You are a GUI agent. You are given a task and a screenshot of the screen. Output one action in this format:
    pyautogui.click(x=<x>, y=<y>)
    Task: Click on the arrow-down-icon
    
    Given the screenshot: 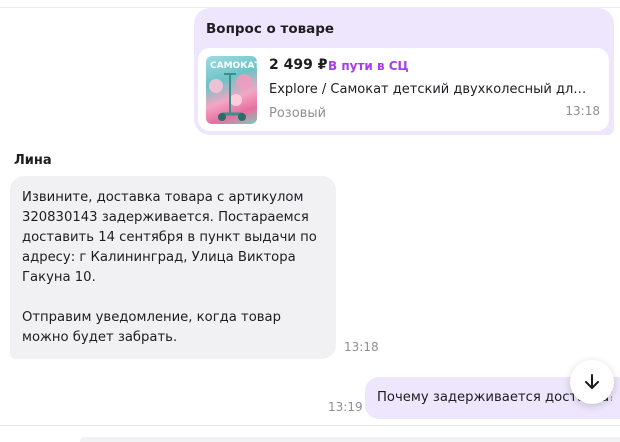 What is the action you would take?
    pyautogui.click(x=592, y=381)
    